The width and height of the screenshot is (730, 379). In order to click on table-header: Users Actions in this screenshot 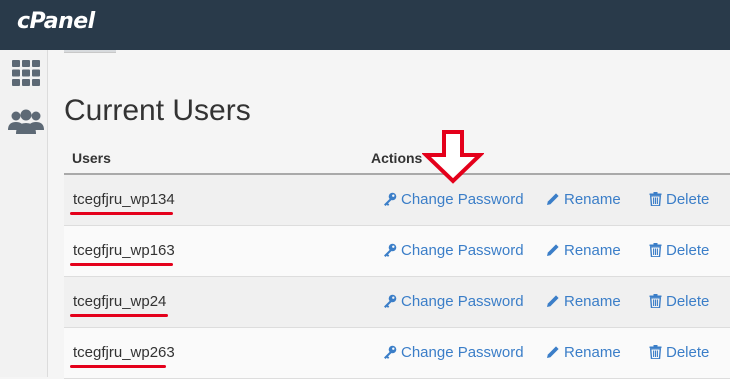, I will do `click(397, 158)`.